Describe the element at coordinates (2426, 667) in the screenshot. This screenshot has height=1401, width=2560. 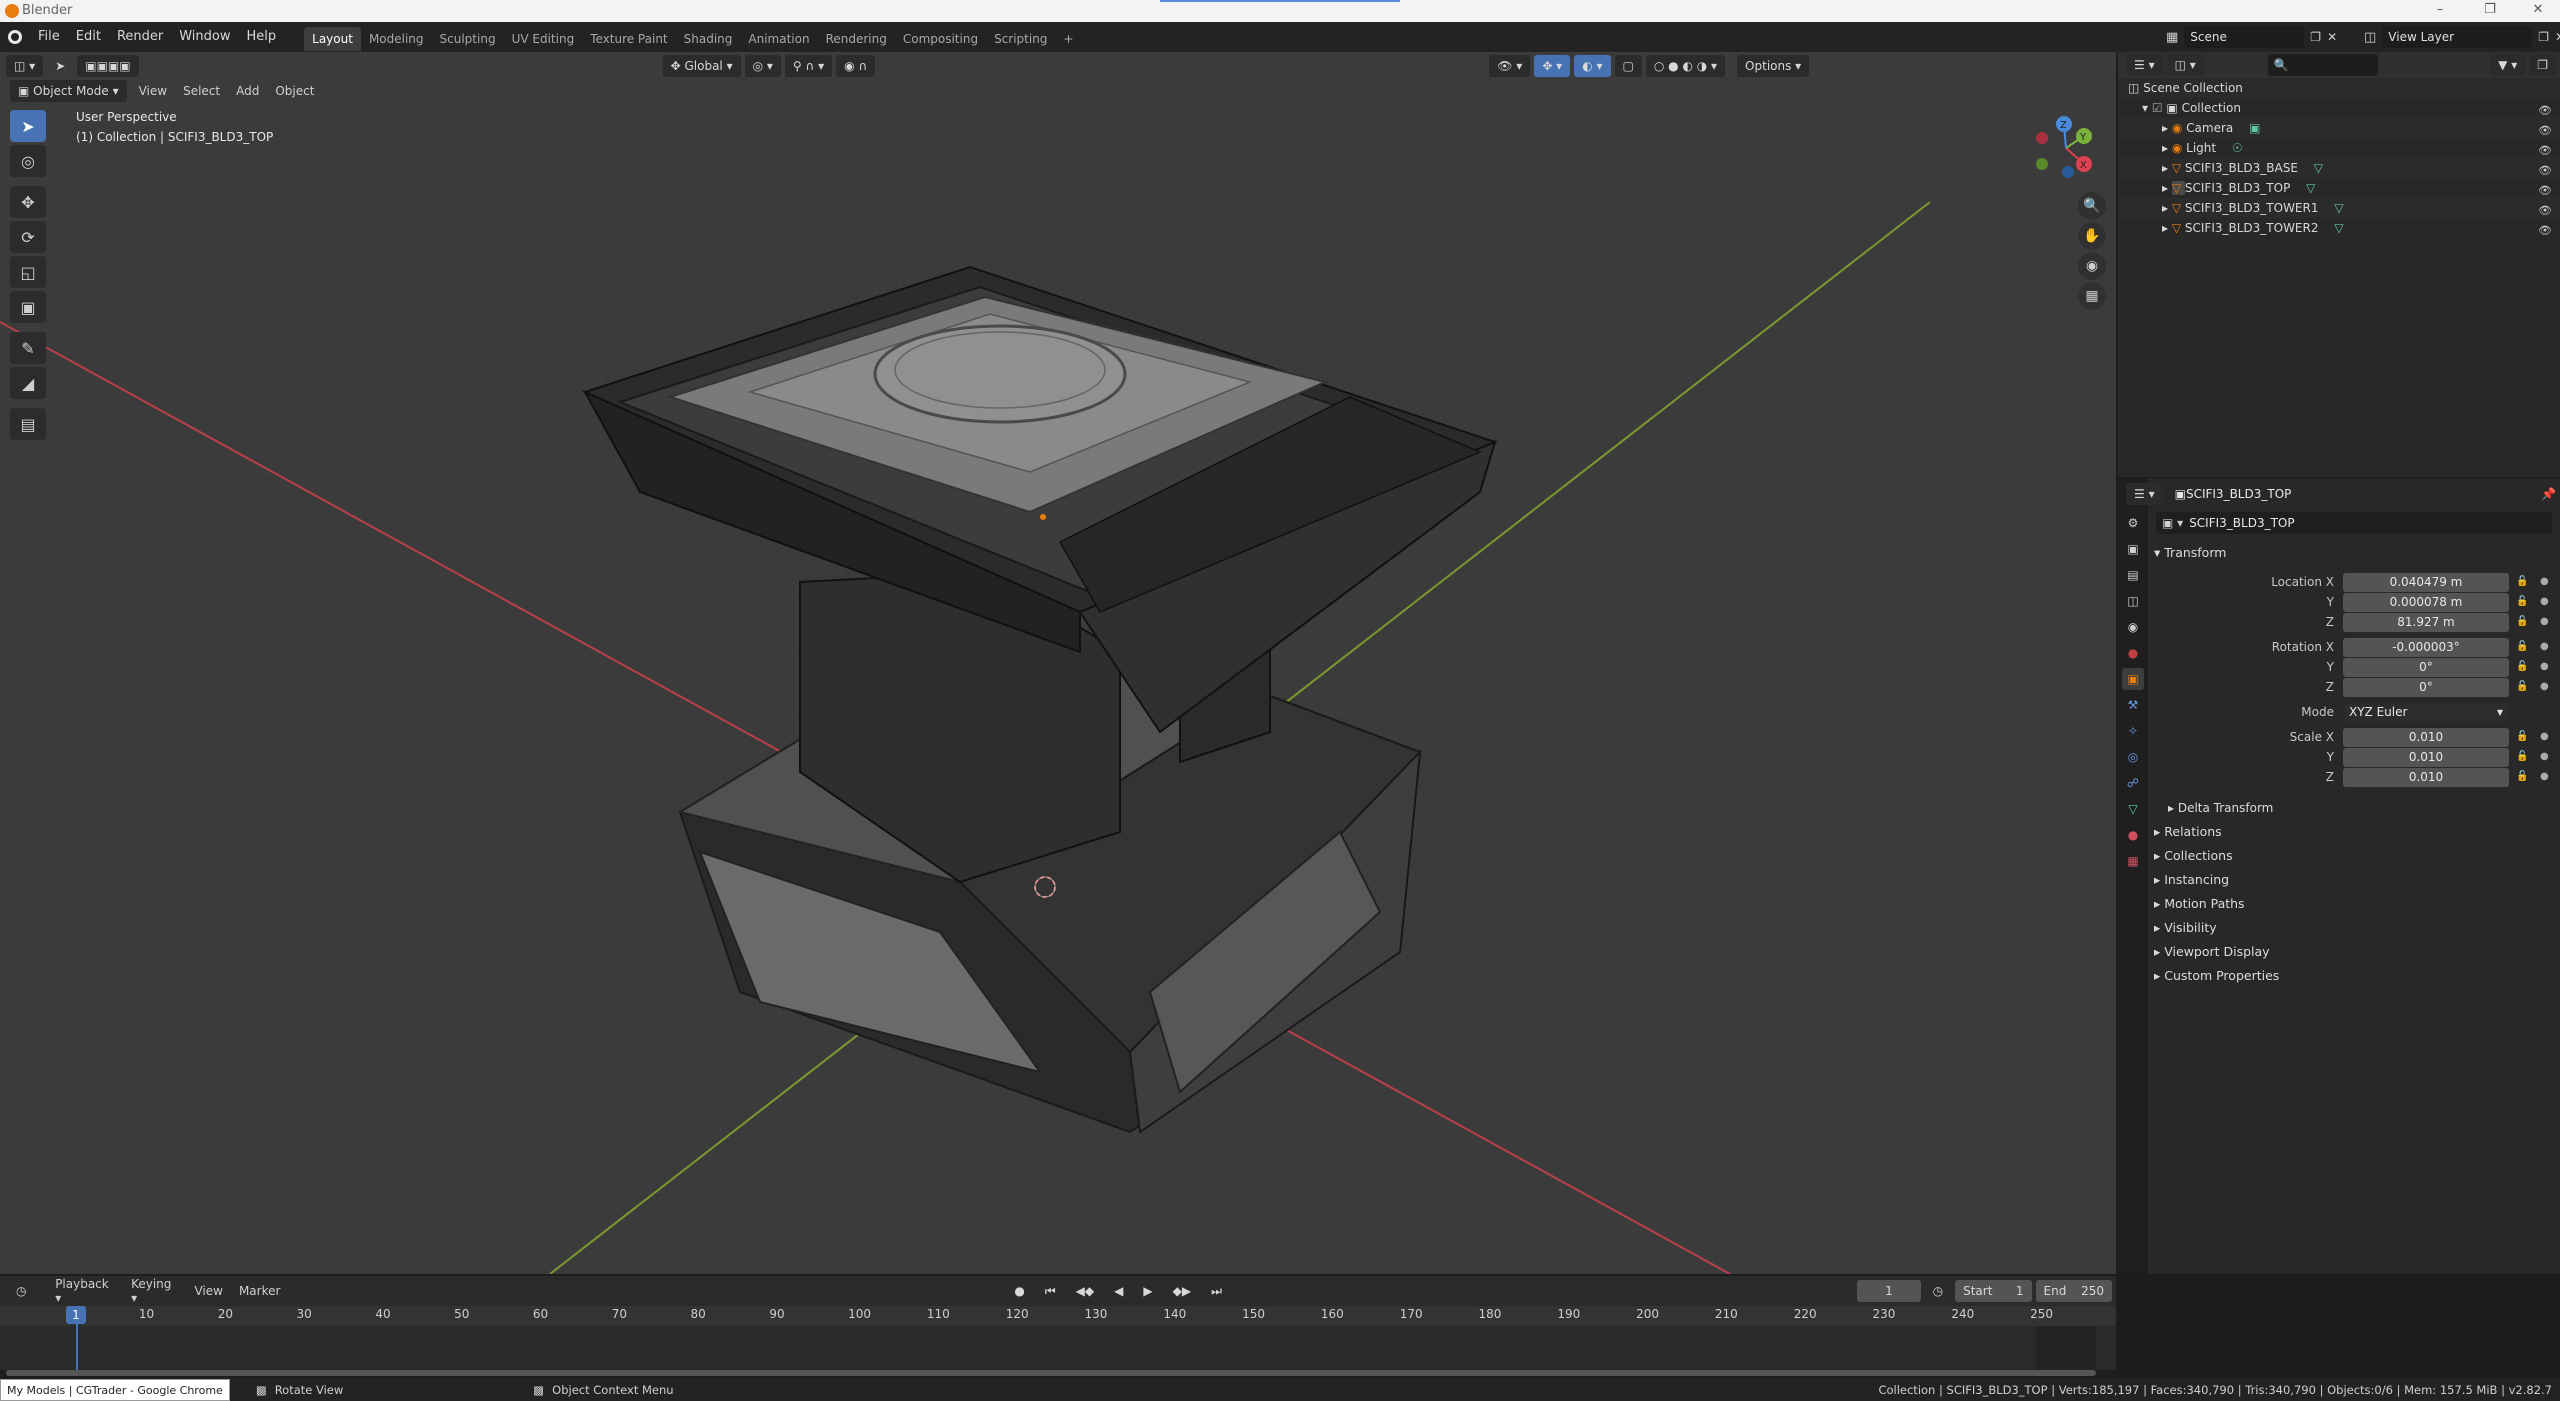
I see `rotation-y-field: 0°` at that location.